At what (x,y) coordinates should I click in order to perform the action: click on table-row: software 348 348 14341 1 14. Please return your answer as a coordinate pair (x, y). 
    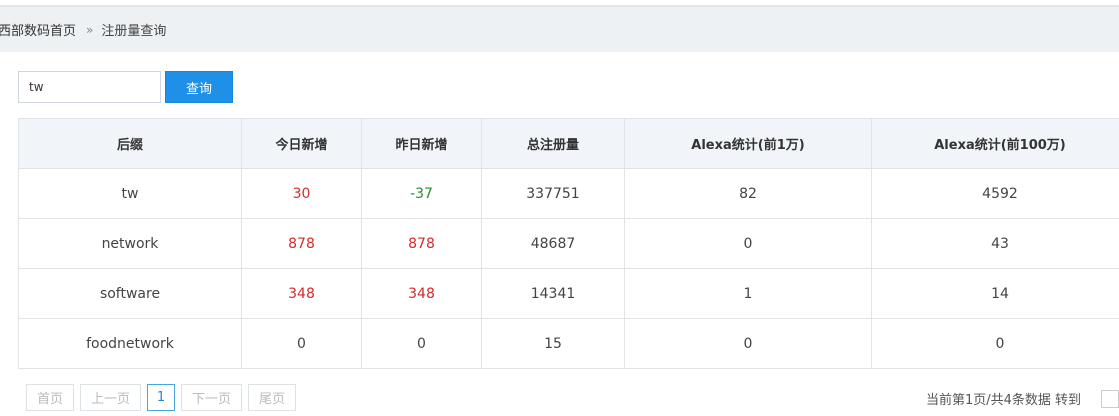
    Looking at the image, I should click on (568, 293).